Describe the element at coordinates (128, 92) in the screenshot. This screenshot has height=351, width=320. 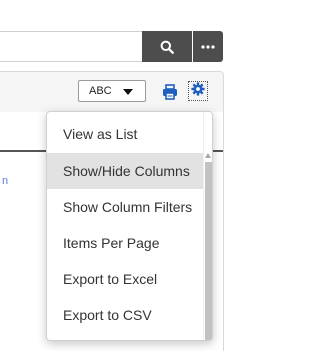
I see `caret-down-icon` at that location.